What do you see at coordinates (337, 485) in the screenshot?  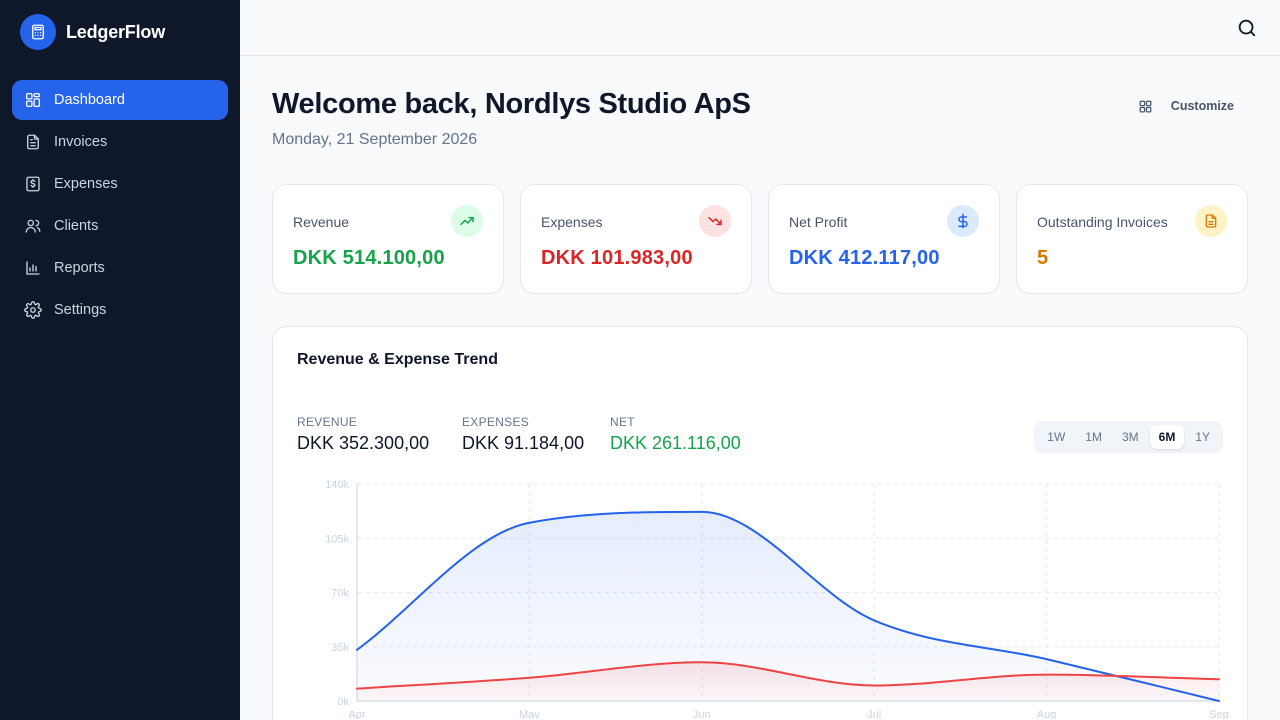 I see `y-tick-label: 140k` at bounding box center [337, 485].